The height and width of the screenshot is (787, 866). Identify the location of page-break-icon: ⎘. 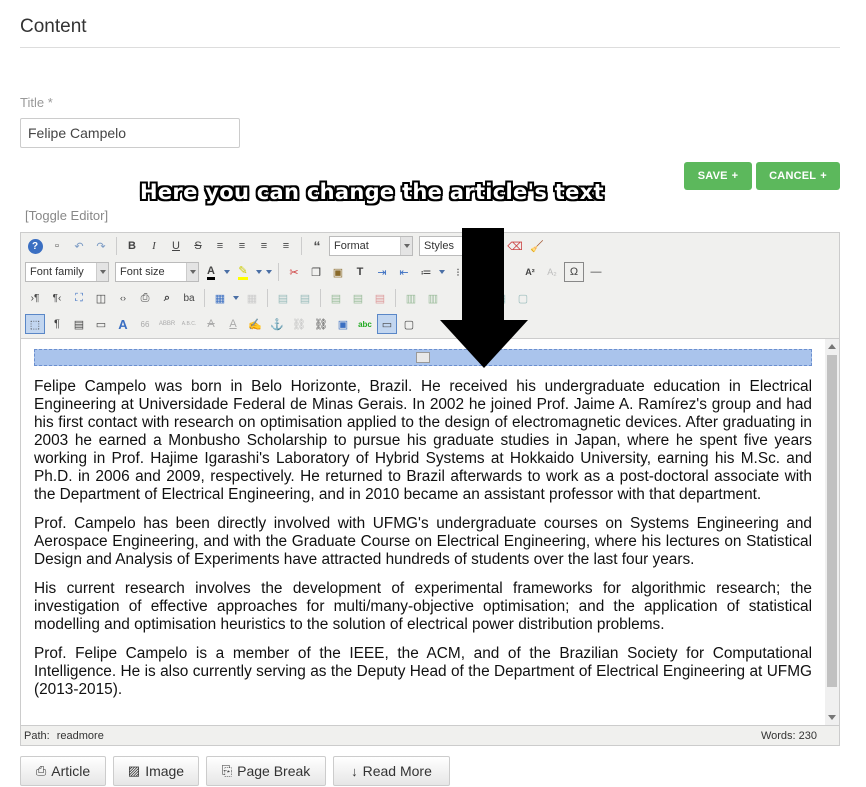
(227, 770).